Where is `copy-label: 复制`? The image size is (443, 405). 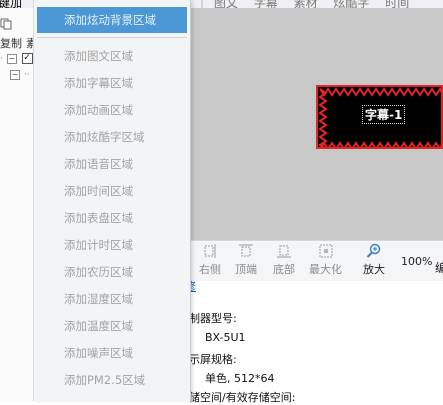 copy-label: 复制 is located at coordinates (11, 43).